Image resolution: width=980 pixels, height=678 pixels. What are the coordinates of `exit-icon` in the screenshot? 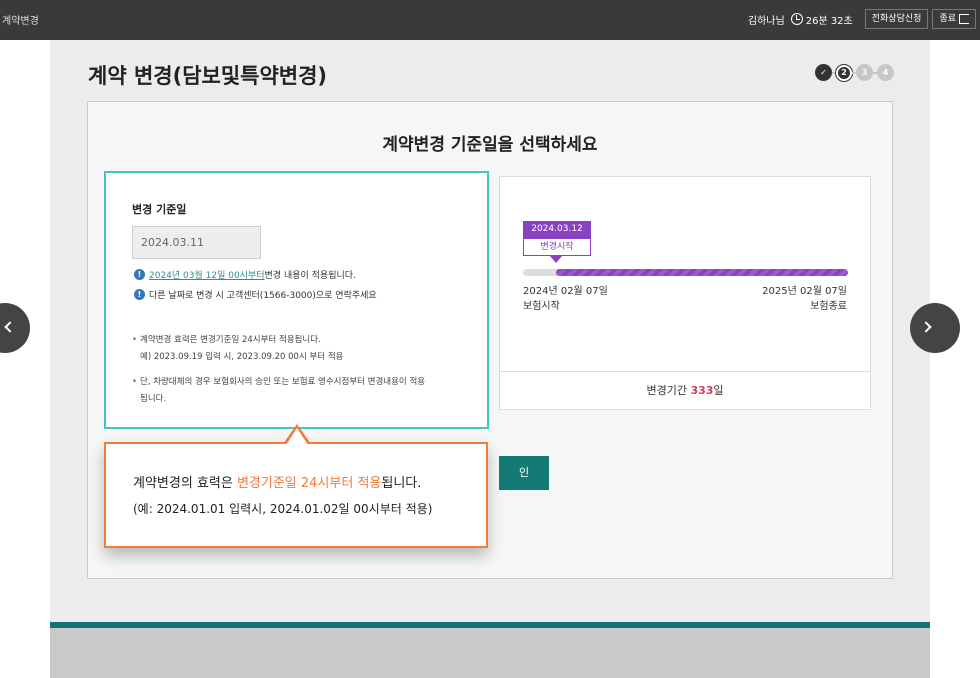 It's located at (964, 18).